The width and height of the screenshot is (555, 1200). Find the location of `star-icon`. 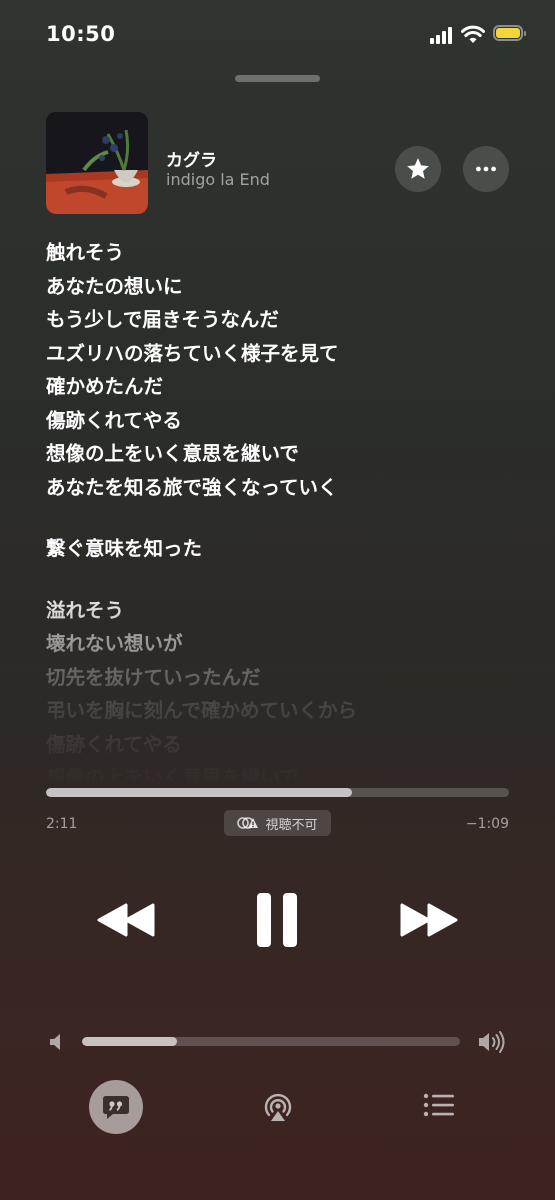

star-icon is located at coordinates (418, 168).